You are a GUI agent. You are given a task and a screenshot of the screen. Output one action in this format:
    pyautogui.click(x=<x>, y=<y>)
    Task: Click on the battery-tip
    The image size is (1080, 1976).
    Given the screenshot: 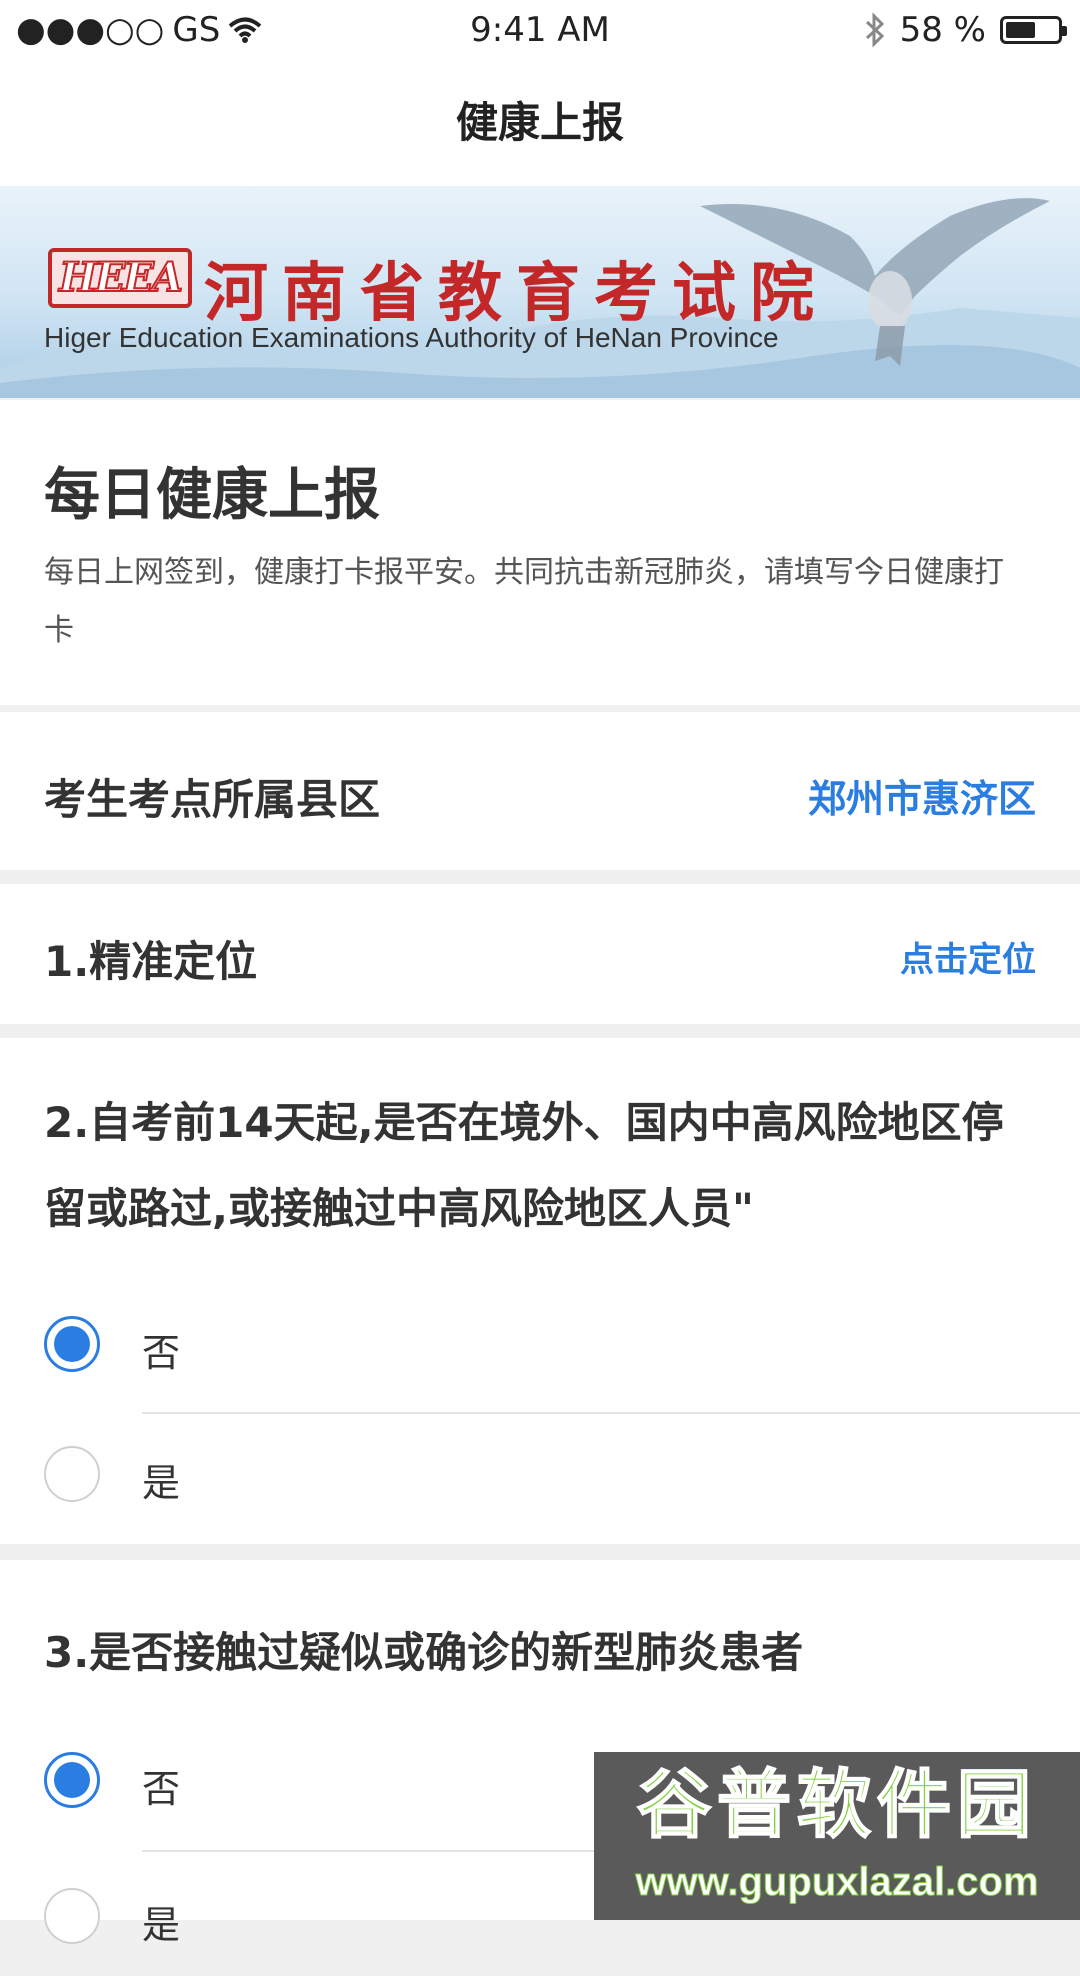 What is the action you would take?
    pyautogui.click(x=1064, y=31)
    